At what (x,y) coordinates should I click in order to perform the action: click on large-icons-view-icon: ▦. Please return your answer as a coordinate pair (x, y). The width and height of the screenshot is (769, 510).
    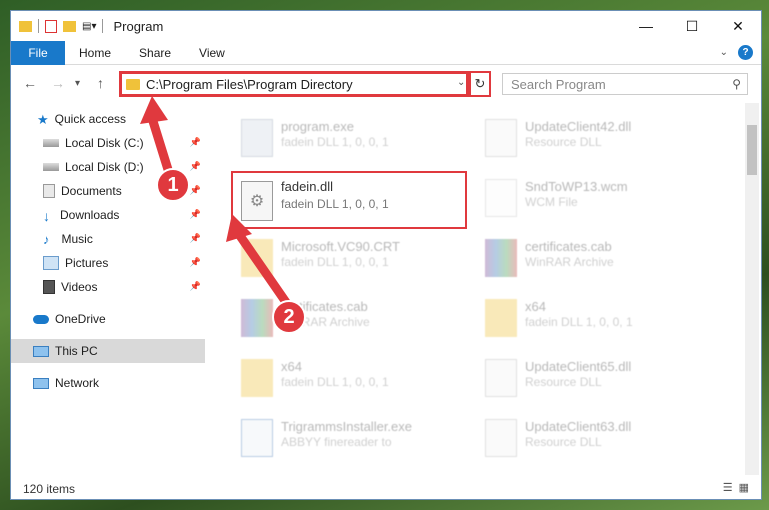
    Looking at the image, I should click on (744, 487).